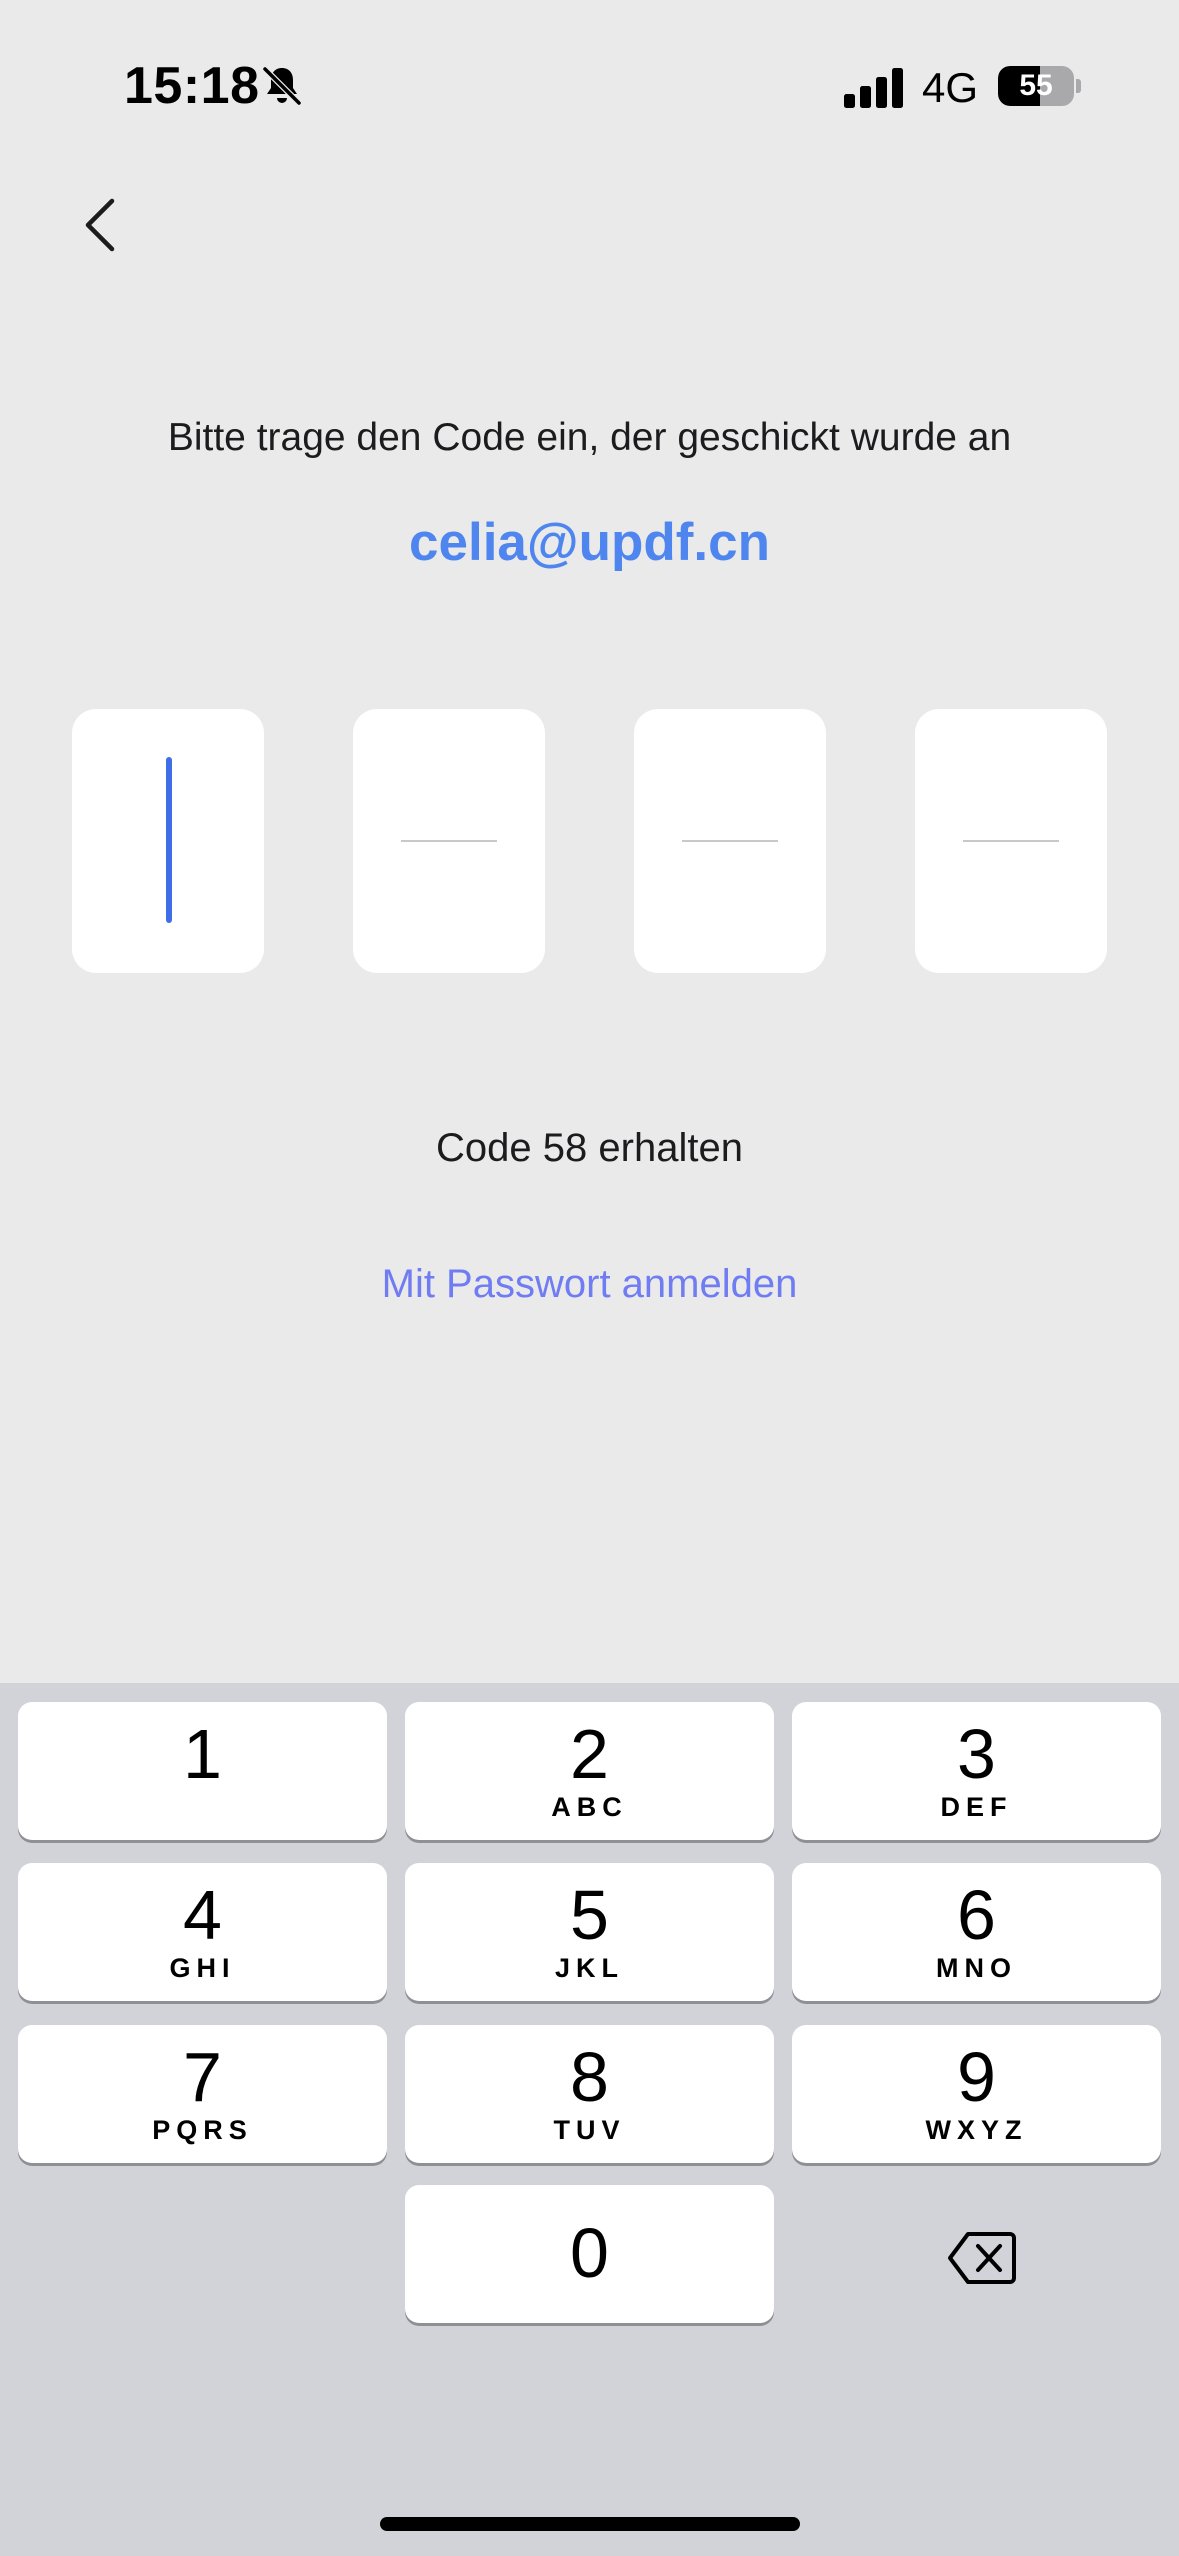 This screenshot has height=2556, width=1179. Describe the element at coordinates (589, 1148) in the screenshot. I see `resend-countdown: Code 58 erhalten` at that location.